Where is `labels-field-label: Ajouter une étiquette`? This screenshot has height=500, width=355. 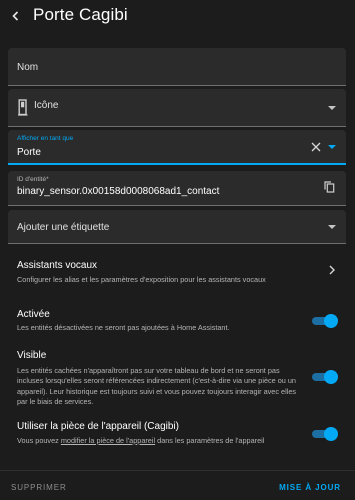 labels-field-label: Ajouter une étiquette is located at coordinates (63, 227).